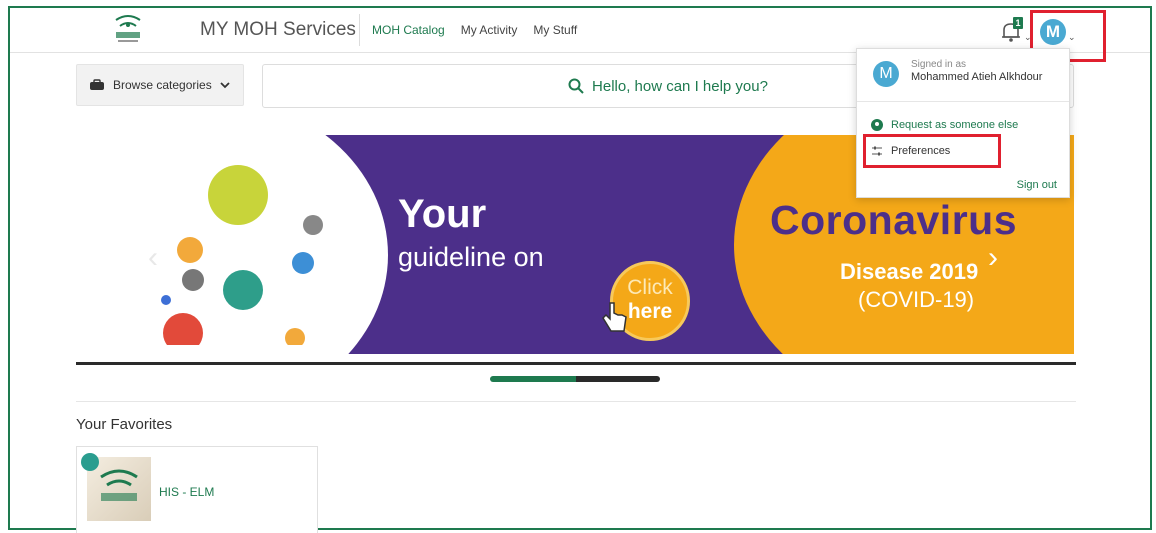  I want to click on nav-moh-catalog: MOH Catalog, so click(408, 30).